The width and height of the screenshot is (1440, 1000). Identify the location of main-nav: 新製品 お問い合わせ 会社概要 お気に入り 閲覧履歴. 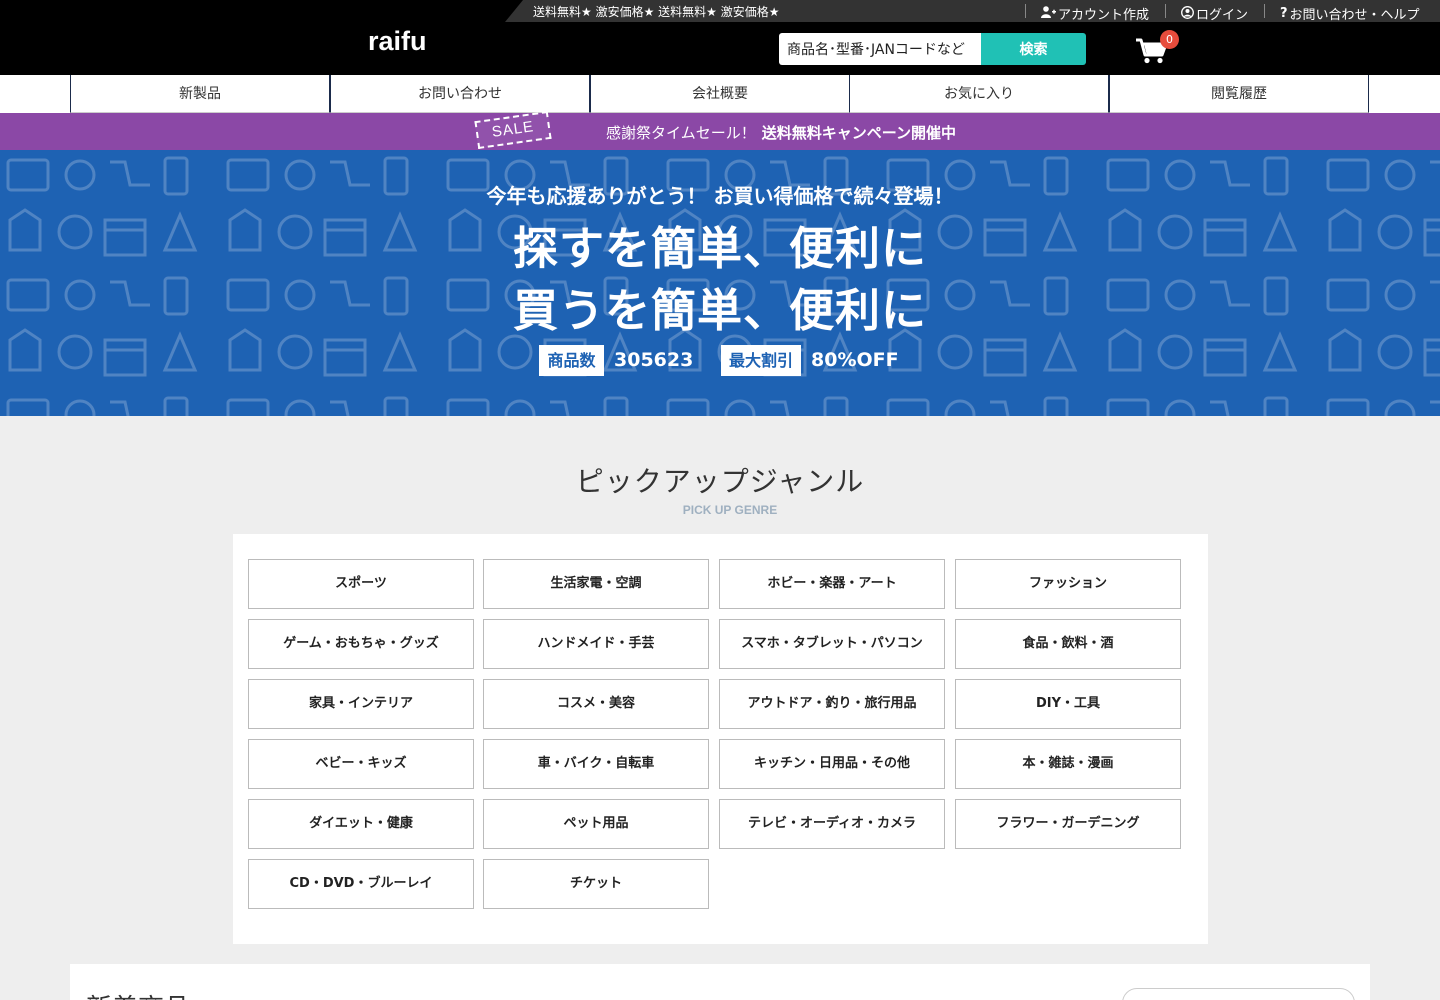
(720, 94).